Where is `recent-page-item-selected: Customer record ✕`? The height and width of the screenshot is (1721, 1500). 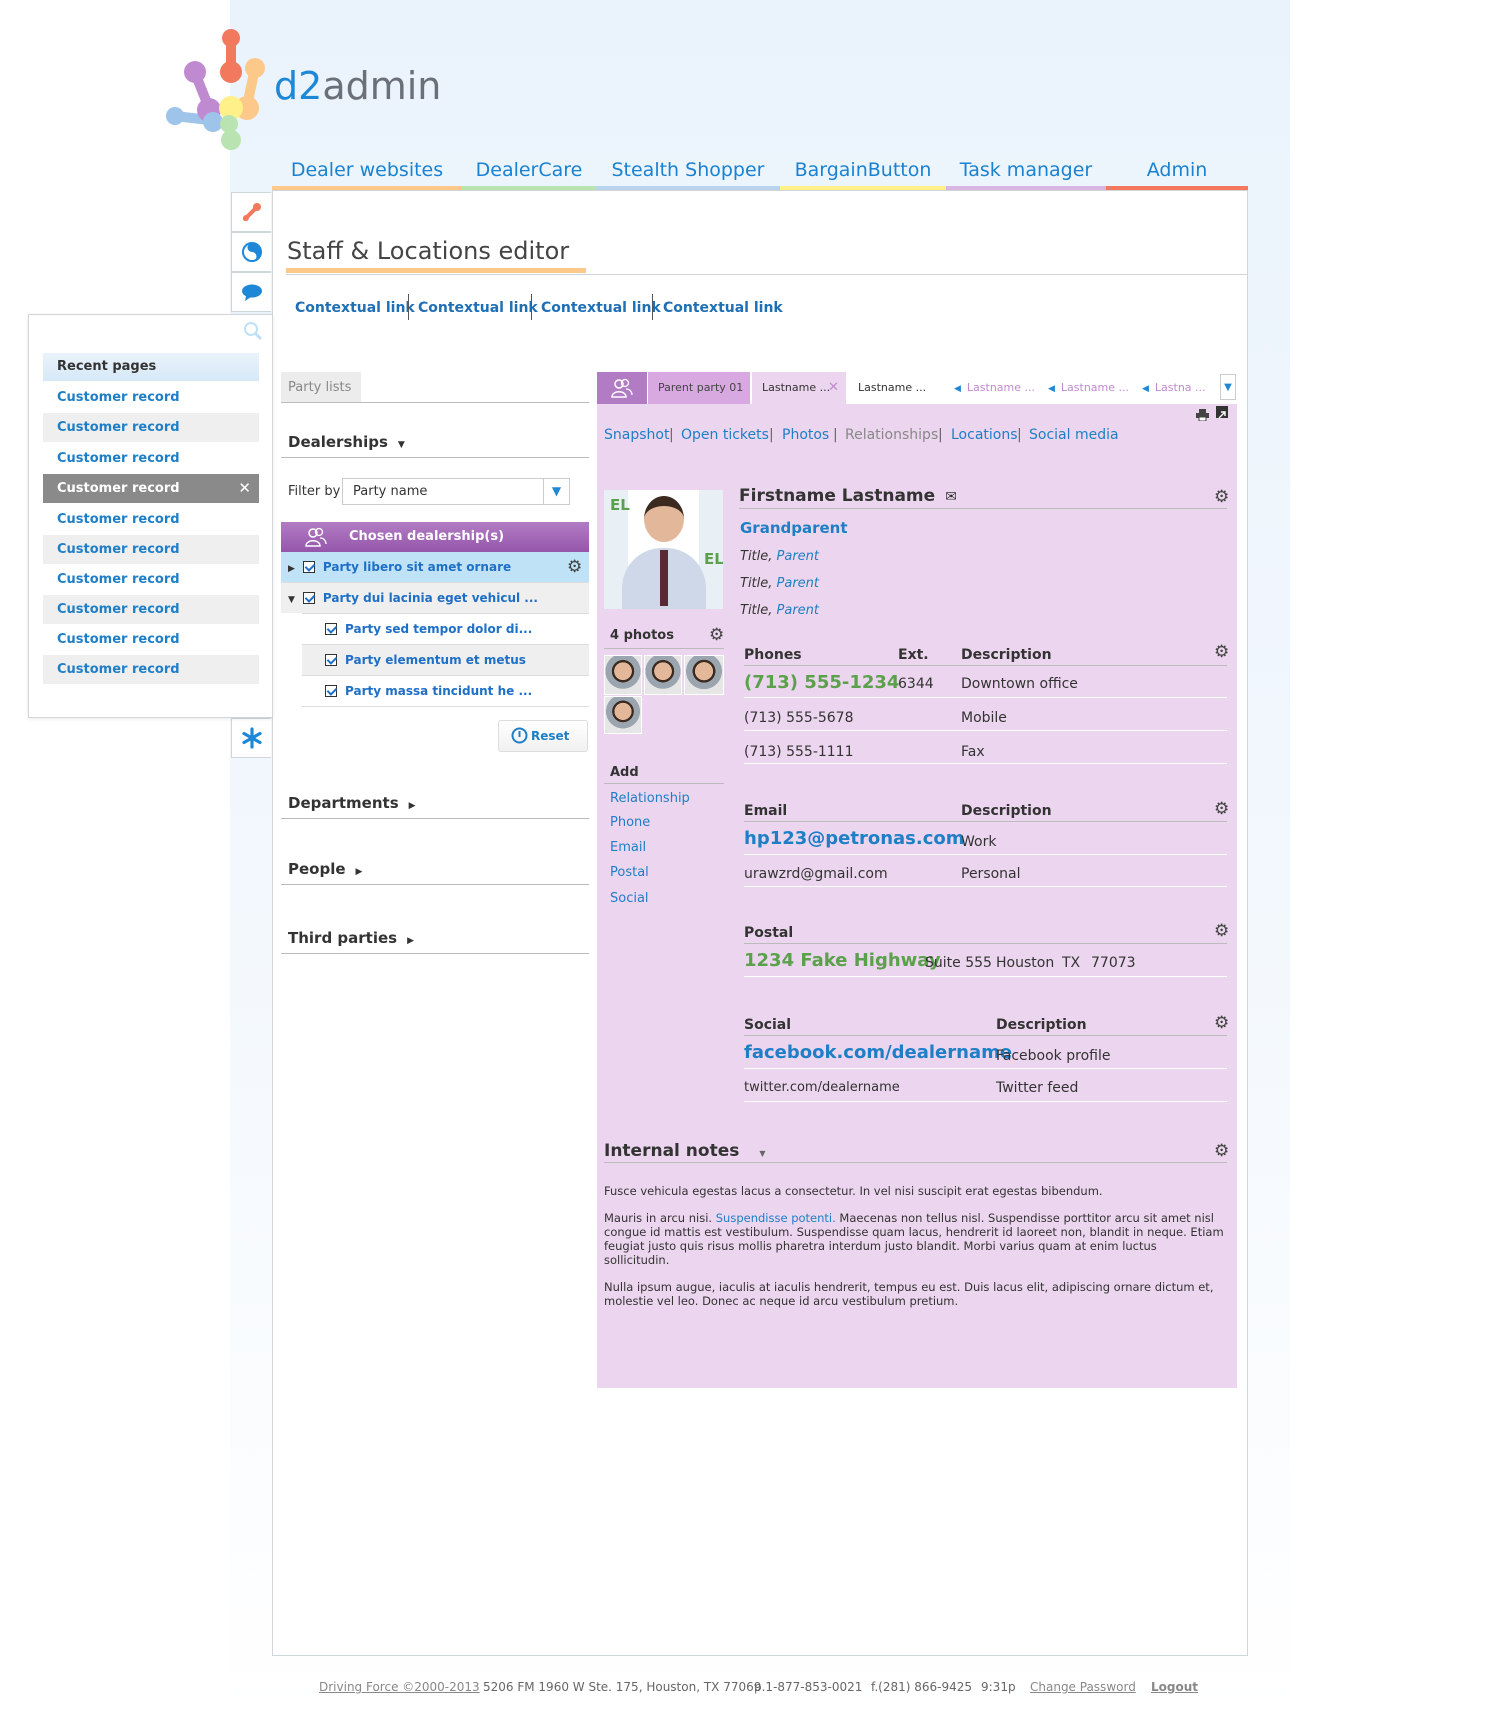
recent-page-item-selected: Customer record ✕ is located at coordinates (151, 488).